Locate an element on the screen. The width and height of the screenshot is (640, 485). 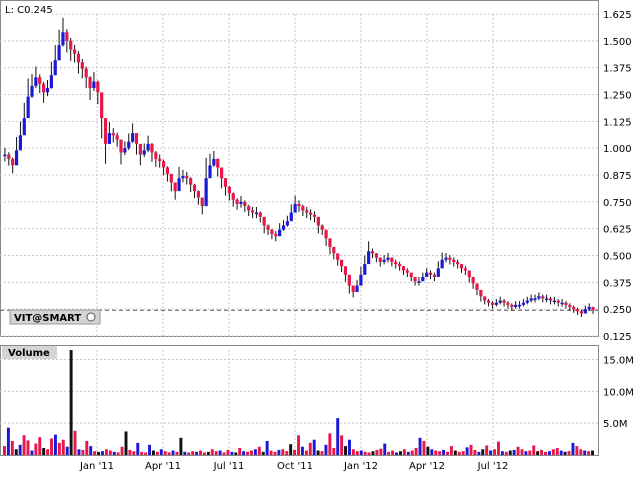
price-tick-label: 0.375 is located at coordinates (617, 283).